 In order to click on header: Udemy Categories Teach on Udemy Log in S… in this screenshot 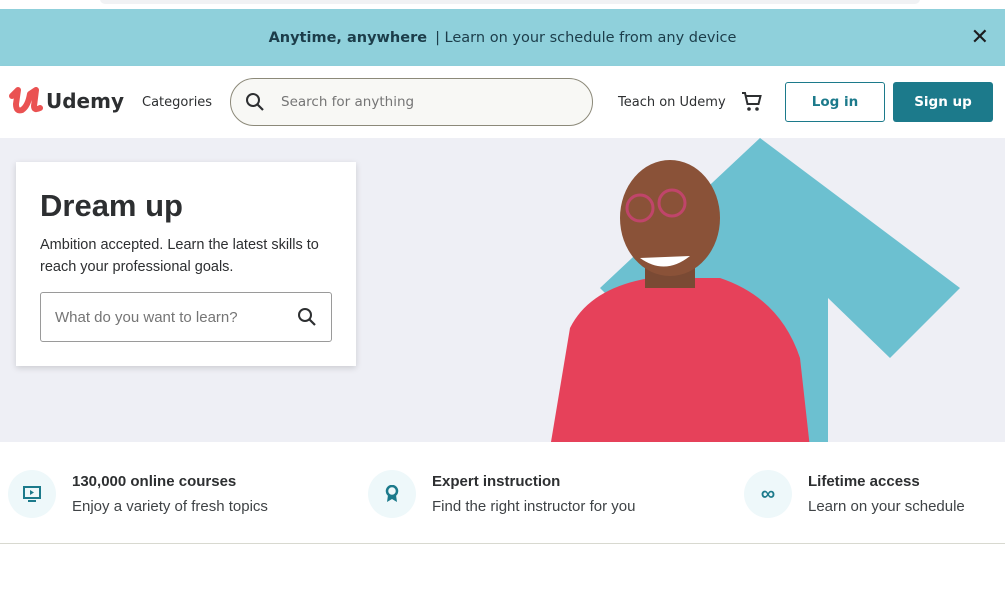, I will do `click(502, 102)`.